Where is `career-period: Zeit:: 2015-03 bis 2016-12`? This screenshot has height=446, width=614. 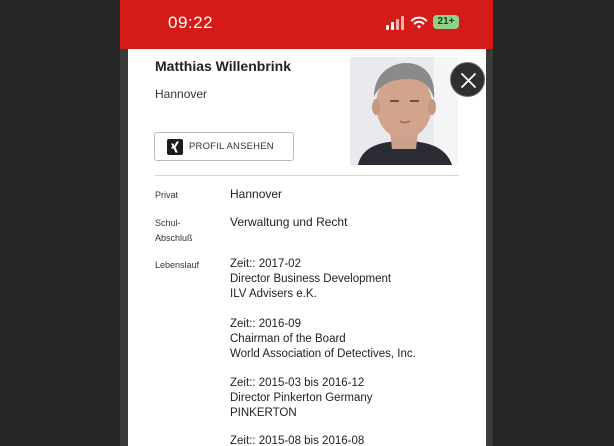 career-period: Zeit:: 2015-03 bis 2016-12 is located at coordinates (297, 383).